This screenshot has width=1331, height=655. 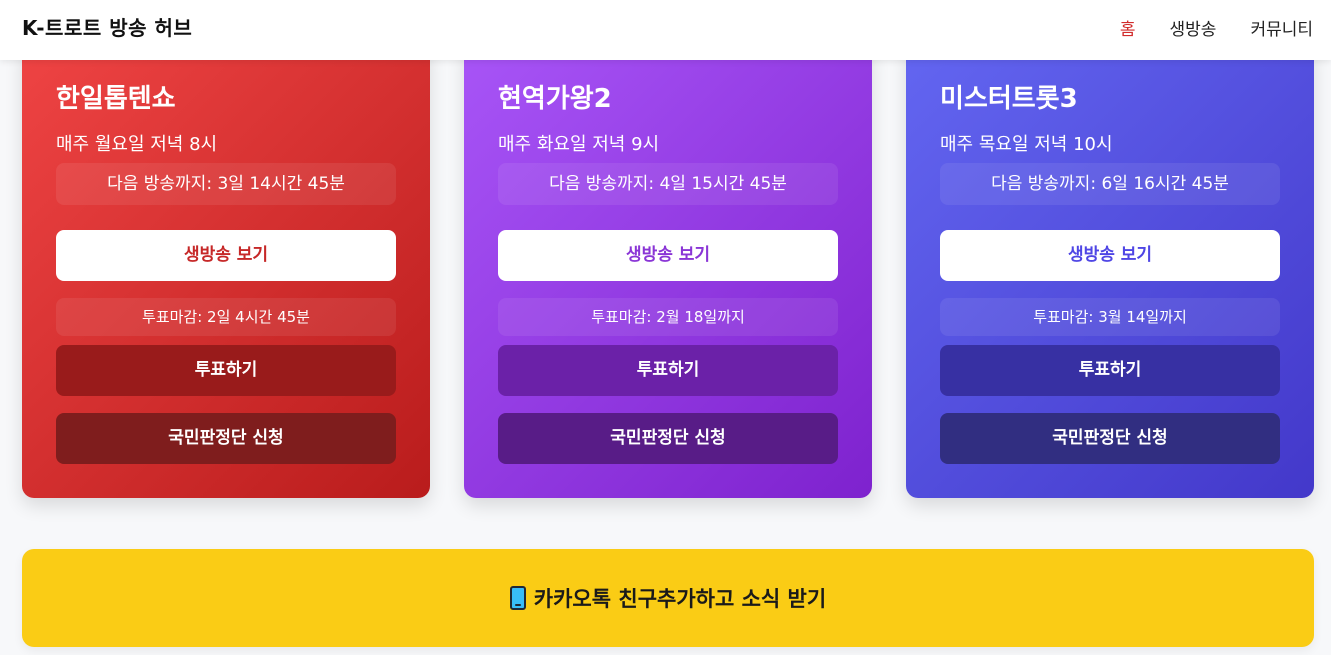 What do you see at coordinates (680, 599) in the screenshot?
I see `kakao-label: 카카오톡 친구추가하고 소식 받기` at bounding box center [680, 599].